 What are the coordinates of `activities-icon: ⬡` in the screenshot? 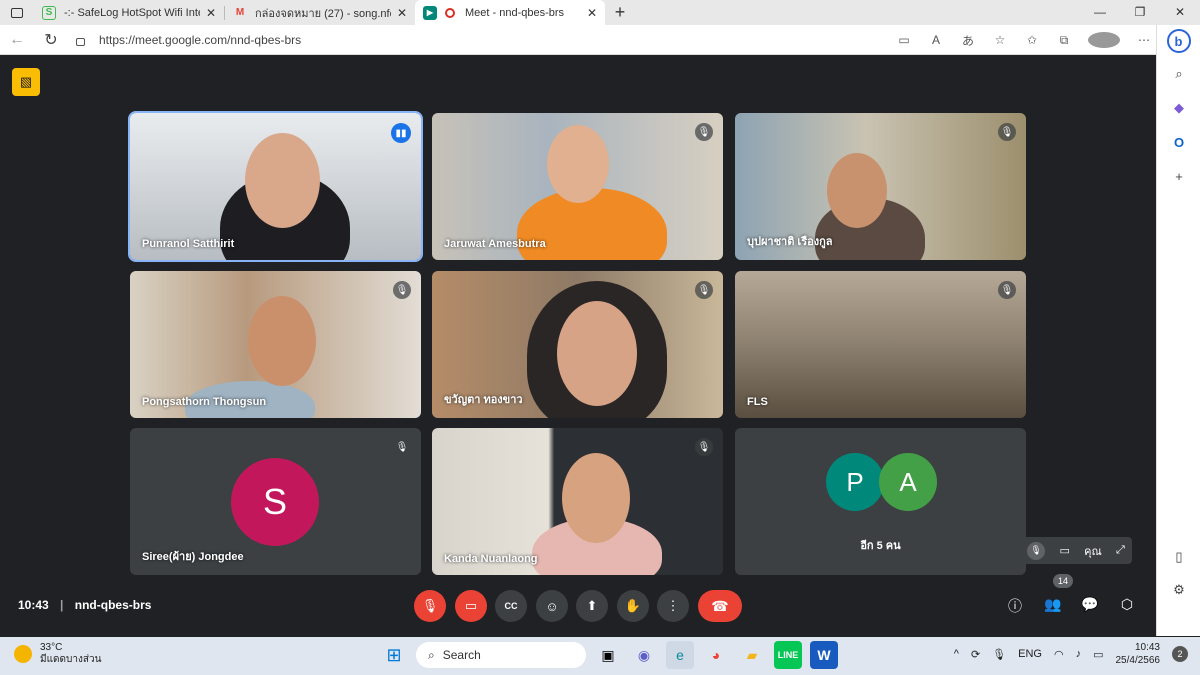 It's located at (1127, 604).